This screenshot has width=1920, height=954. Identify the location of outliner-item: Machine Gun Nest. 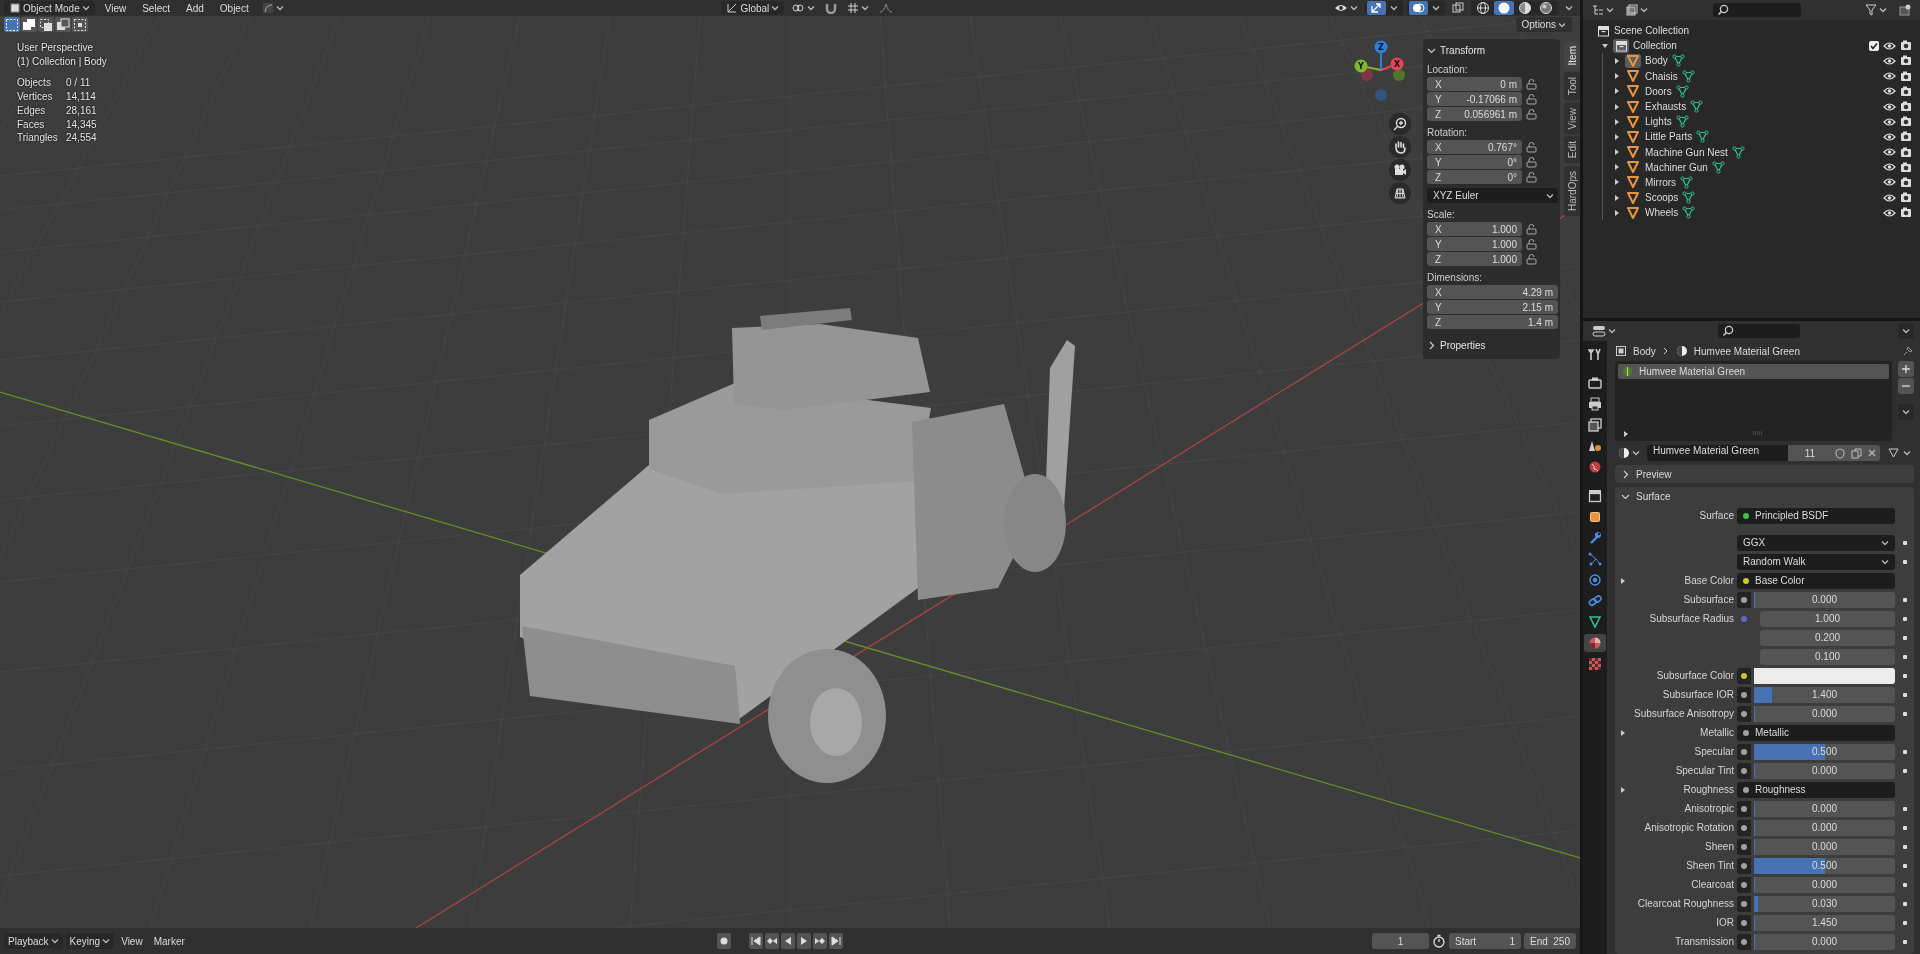
(1686, 152).